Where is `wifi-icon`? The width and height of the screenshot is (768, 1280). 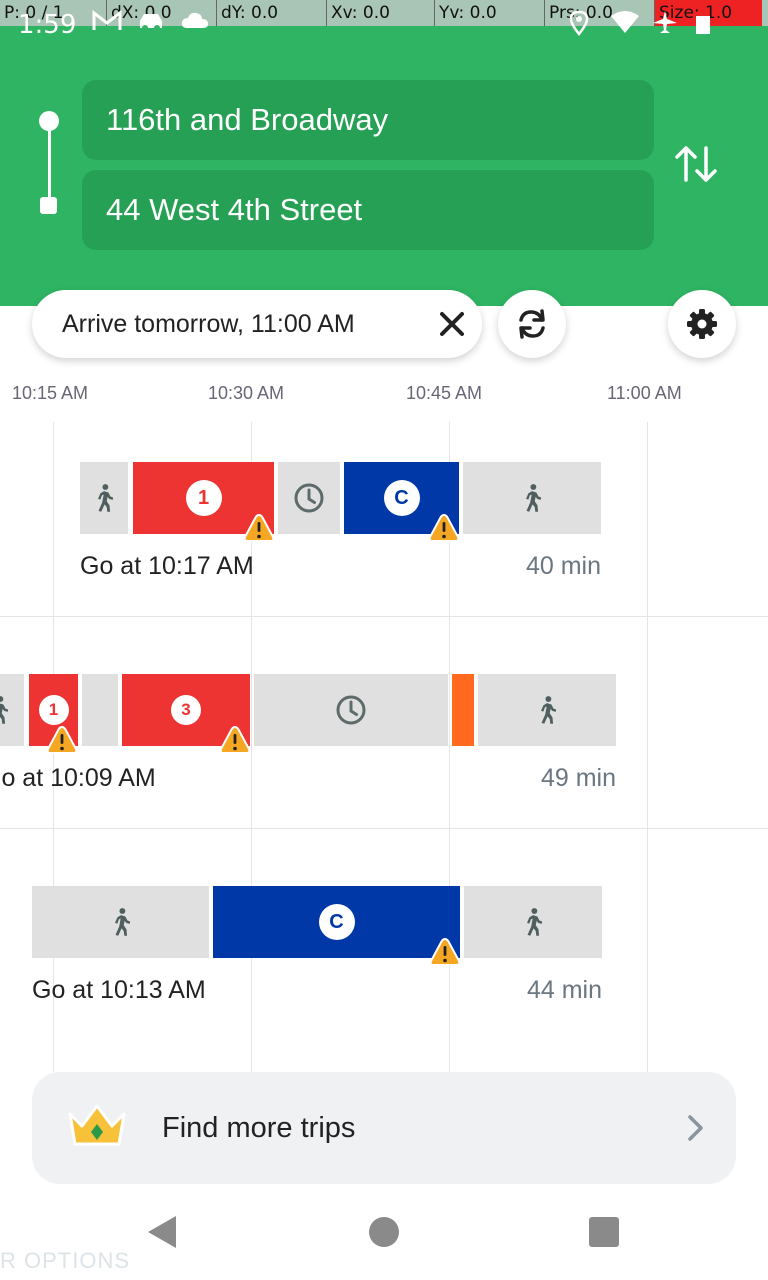
wifi-icon is located at coordinates (625, 25).